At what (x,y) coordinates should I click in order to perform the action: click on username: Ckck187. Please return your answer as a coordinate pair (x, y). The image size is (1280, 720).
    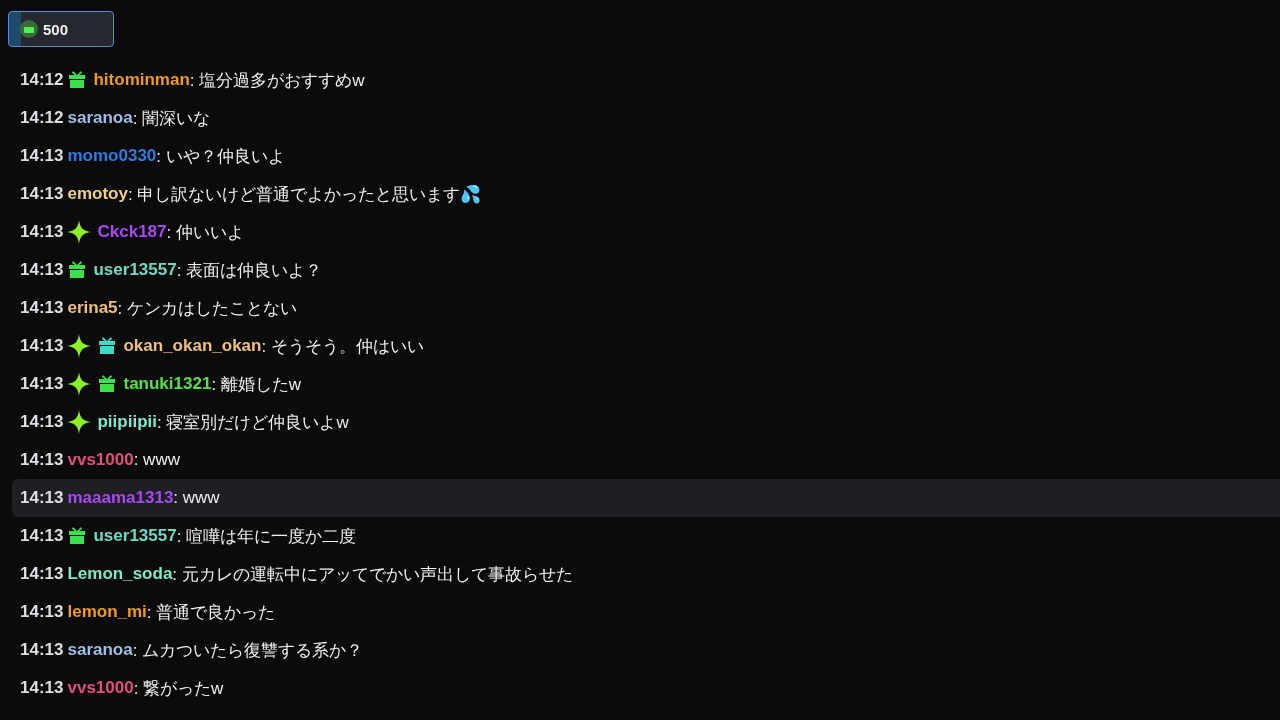
    Looking at the image, I should click on (132, 232).